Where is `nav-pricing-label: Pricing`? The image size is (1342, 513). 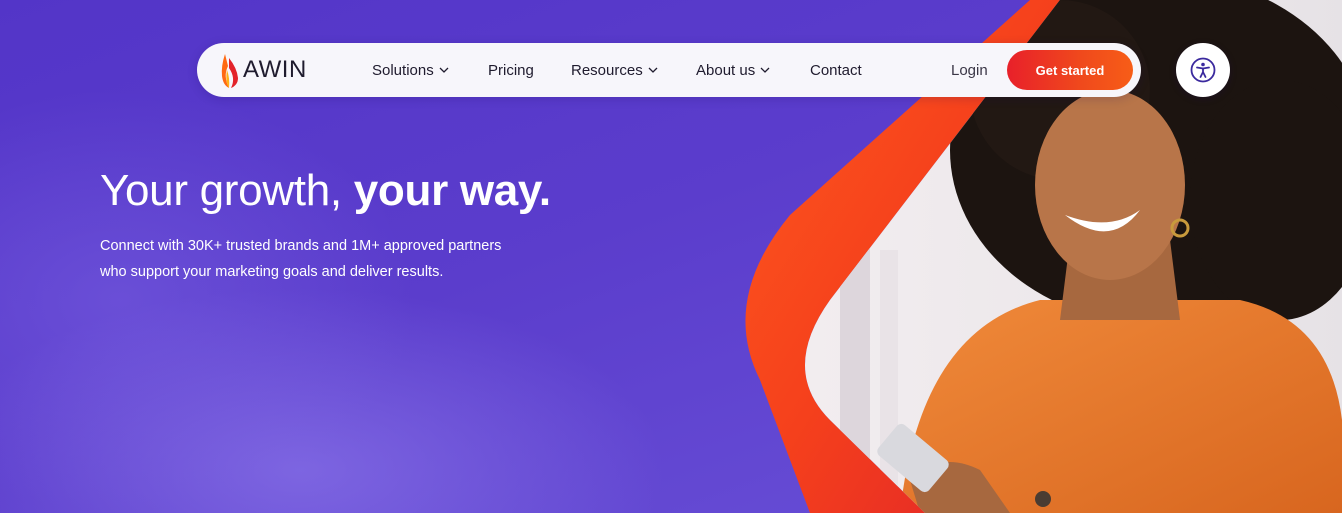
nav-pricing-label: Pricing is located at coordinates (511, 70).